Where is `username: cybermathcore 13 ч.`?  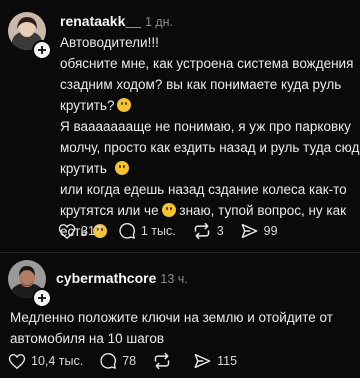
username: cybermathcore 13 ч. is located at coordinates (122, 278).